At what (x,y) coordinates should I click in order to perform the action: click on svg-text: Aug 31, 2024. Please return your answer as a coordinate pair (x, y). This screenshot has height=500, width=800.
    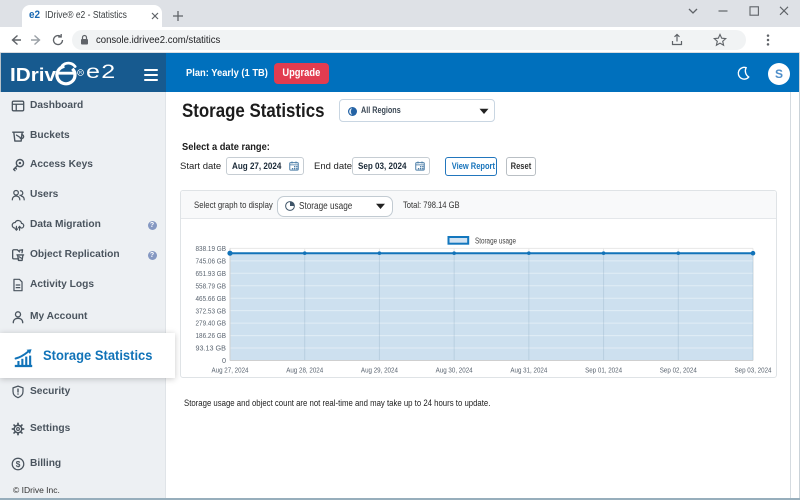
    Looking at the image, I should click on (528, 370).